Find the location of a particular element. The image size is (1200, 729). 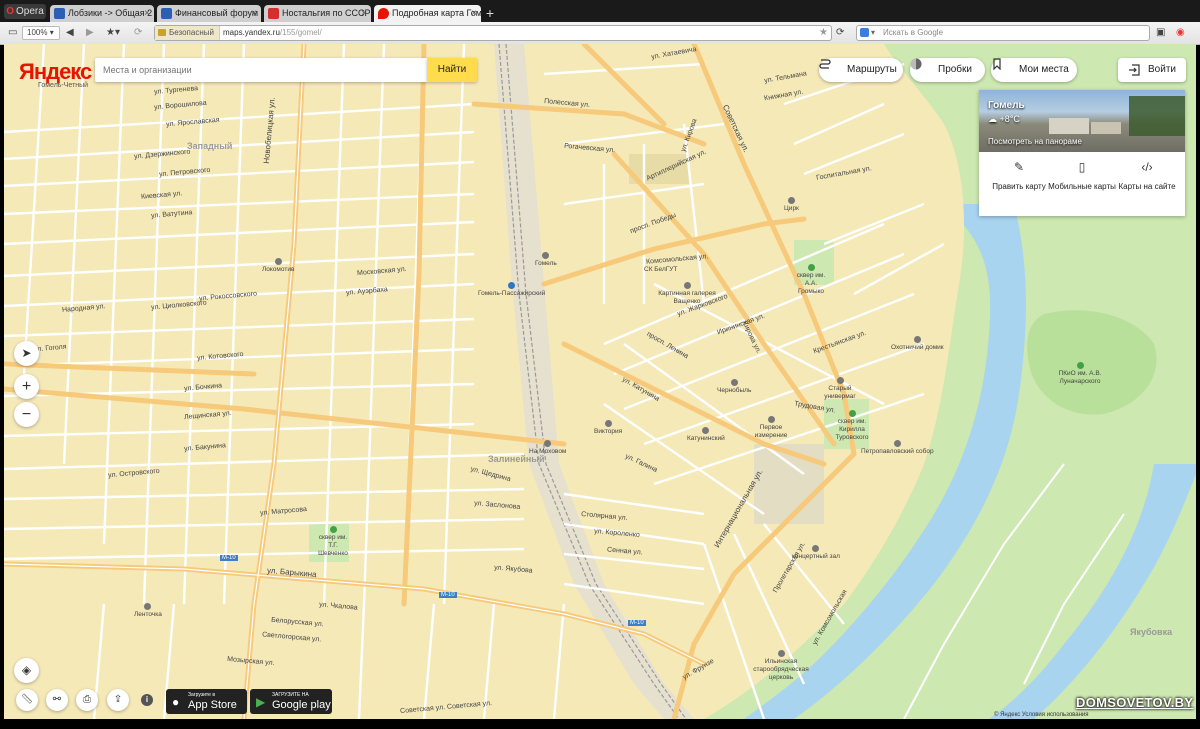

opera-turbo-icon: ◉ is located at coordinates (1180, 33).